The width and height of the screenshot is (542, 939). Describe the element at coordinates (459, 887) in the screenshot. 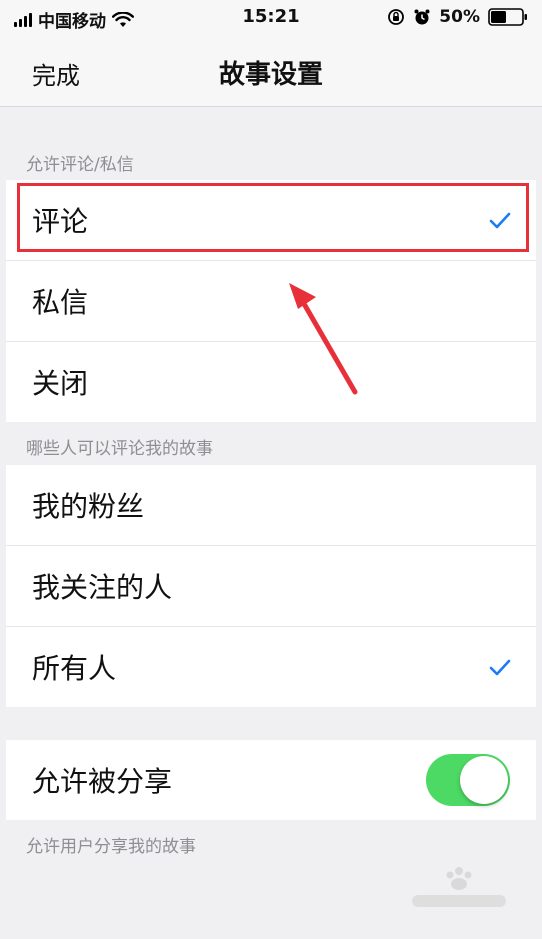

I see `baidu-watermark-icon` at that location.